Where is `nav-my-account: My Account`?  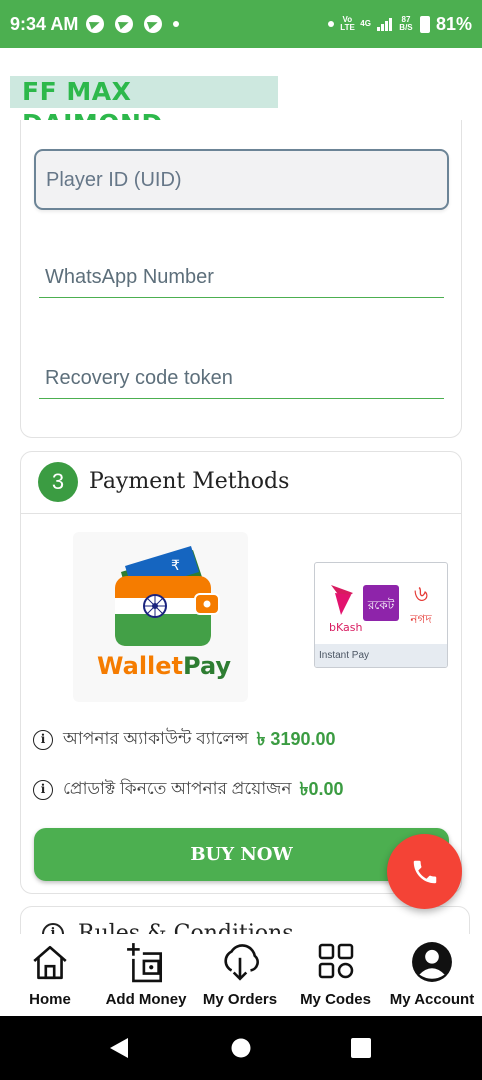
nav-my-account: My Account is located at coordinates (432, 975).